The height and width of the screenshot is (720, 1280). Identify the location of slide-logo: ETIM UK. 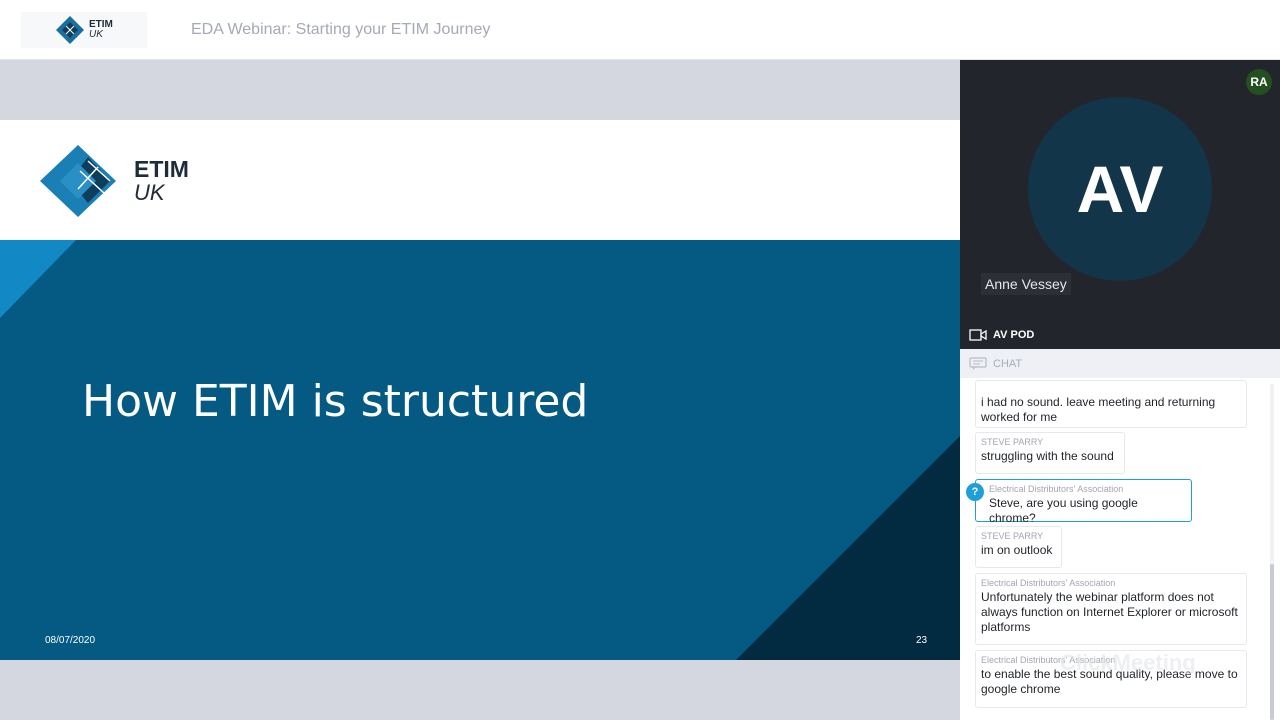
(114, 181).